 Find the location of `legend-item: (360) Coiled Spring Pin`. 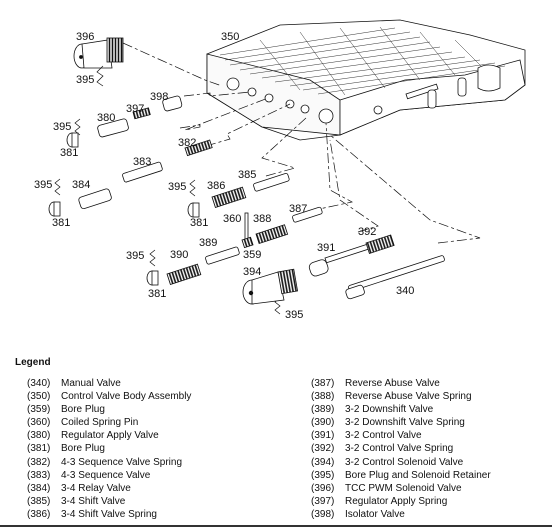

legend-item: (360) Coiled Spring Pin is located at coordinates (109, 422).